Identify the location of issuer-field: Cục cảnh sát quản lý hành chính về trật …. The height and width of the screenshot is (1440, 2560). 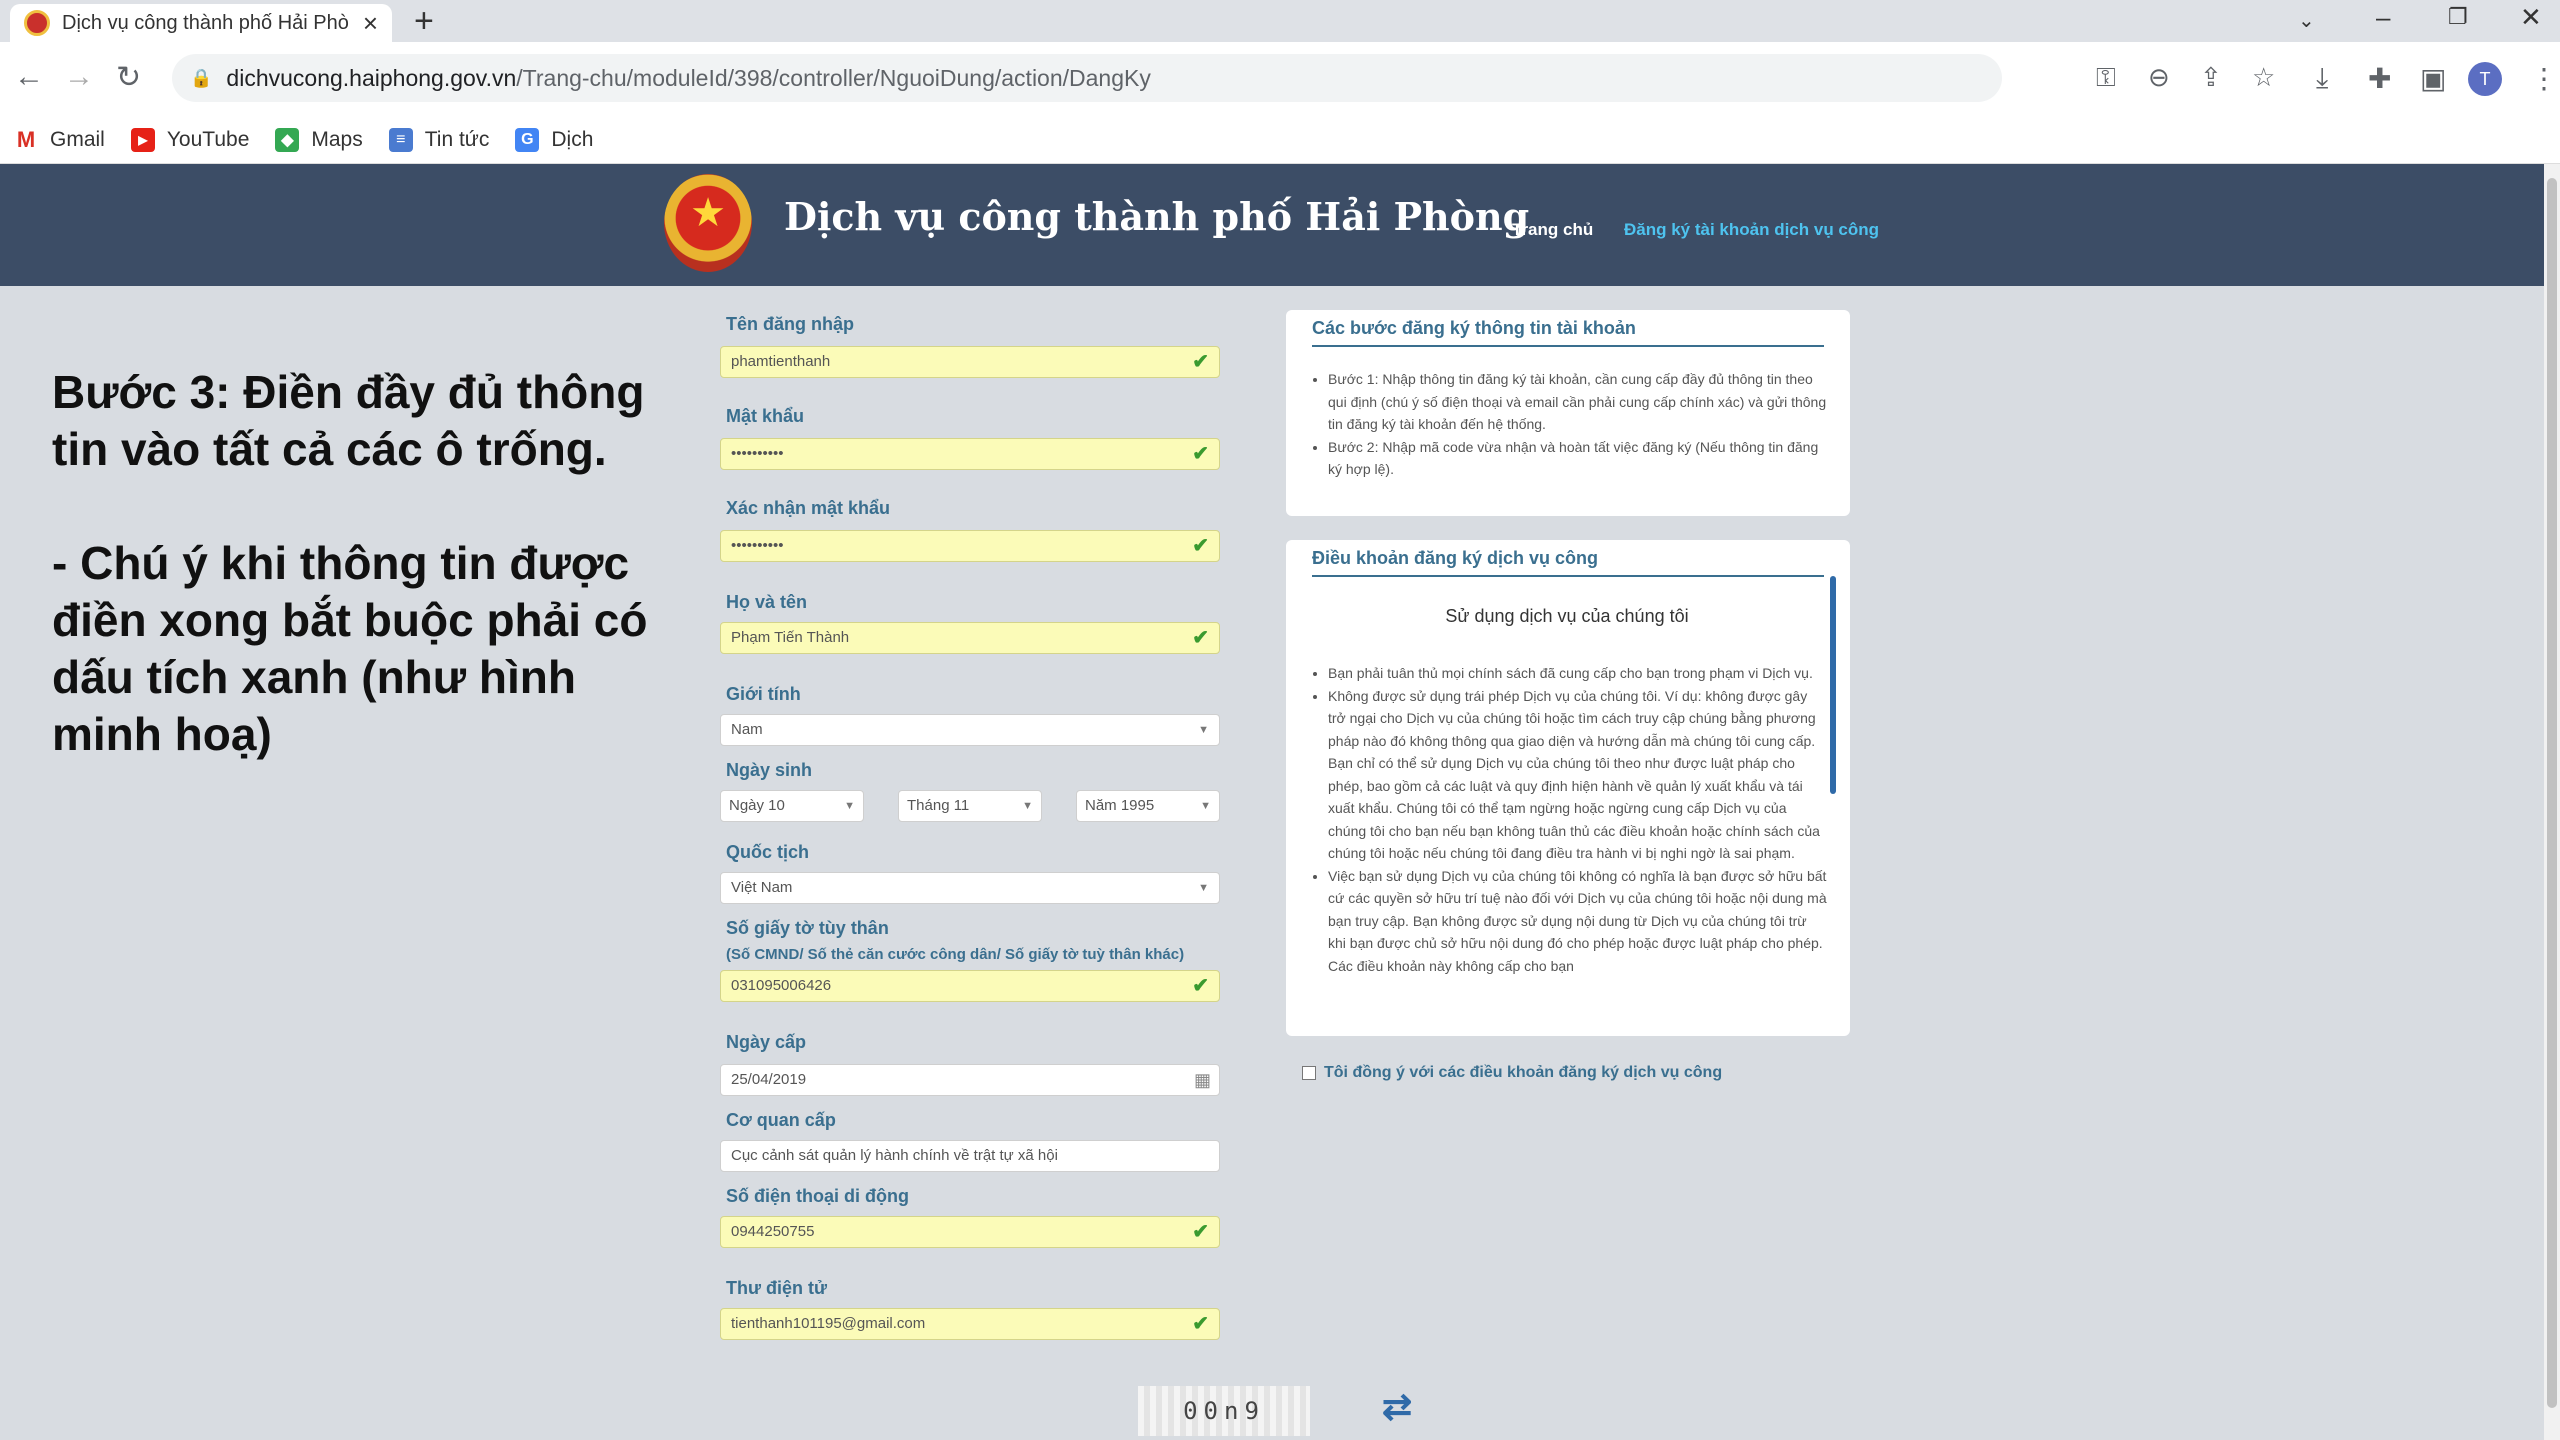
(970, 1156).